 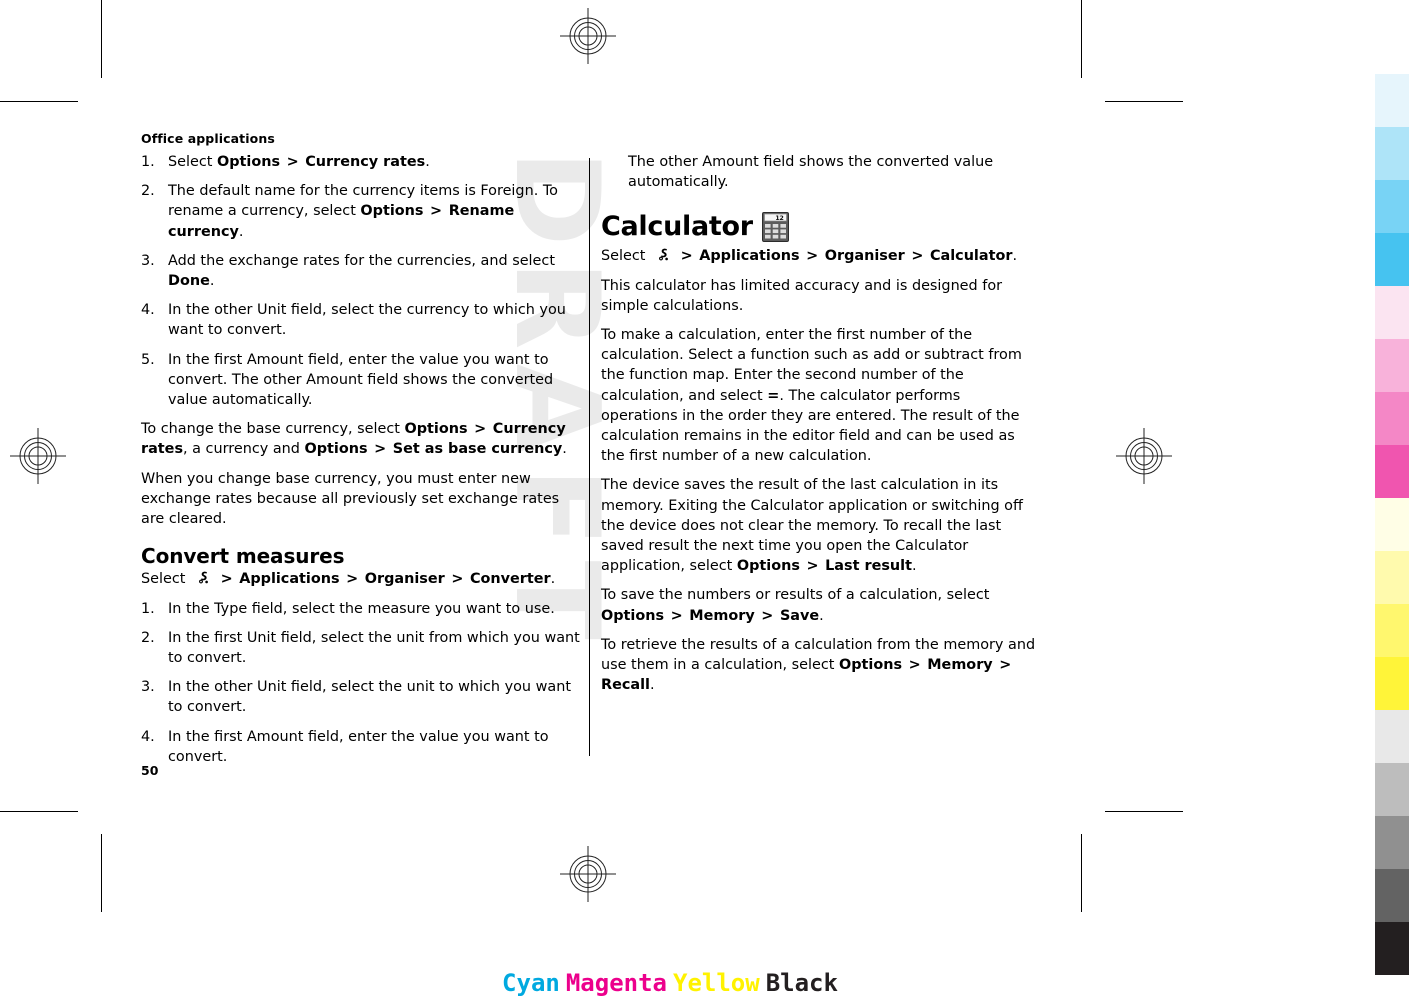 I want to click on cmyk-legend-magenta: Magenta, so click(x=616, y=983).